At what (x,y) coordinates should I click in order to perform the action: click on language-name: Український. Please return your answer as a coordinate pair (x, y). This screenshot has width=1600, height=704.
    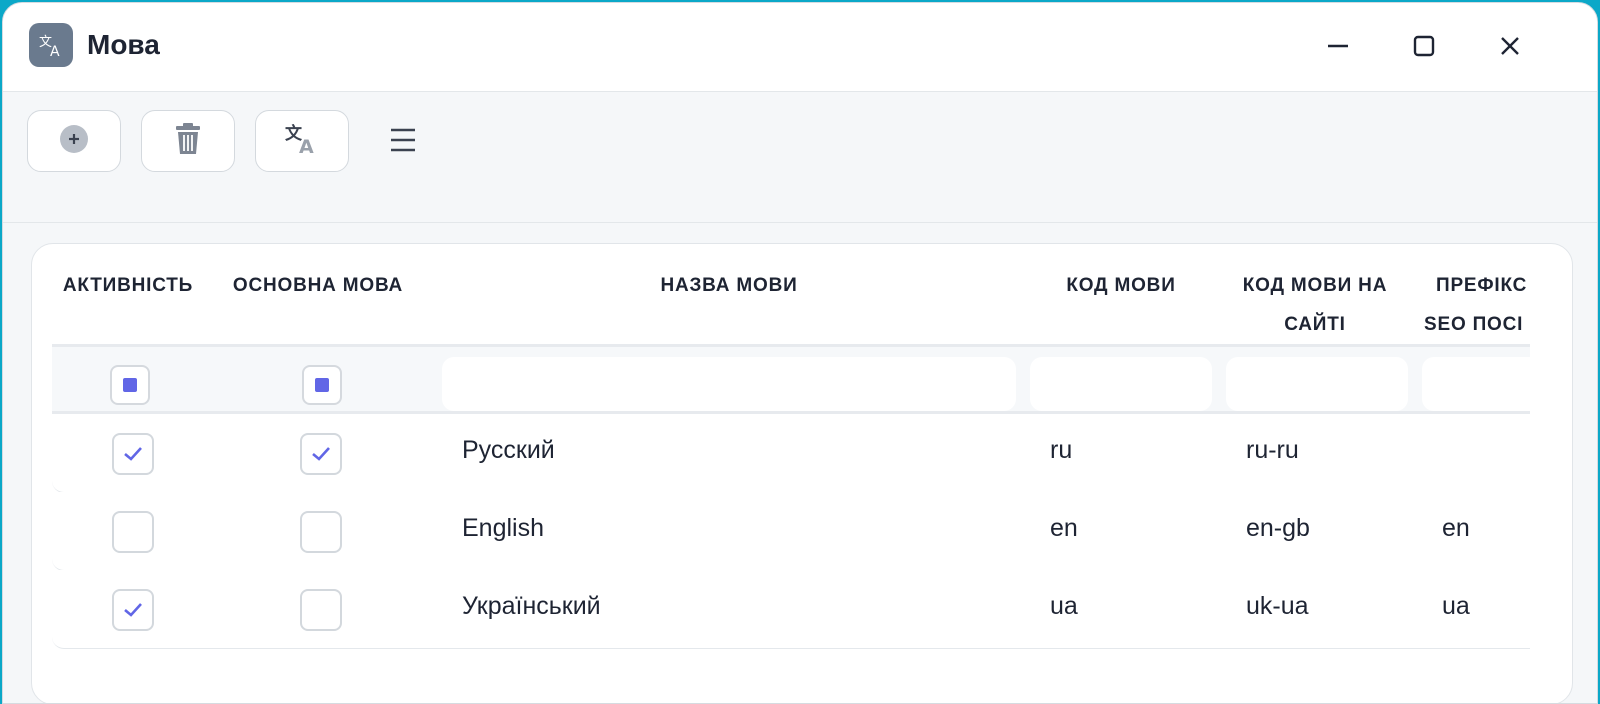
    Looking at the image, I should click on (531, 606).